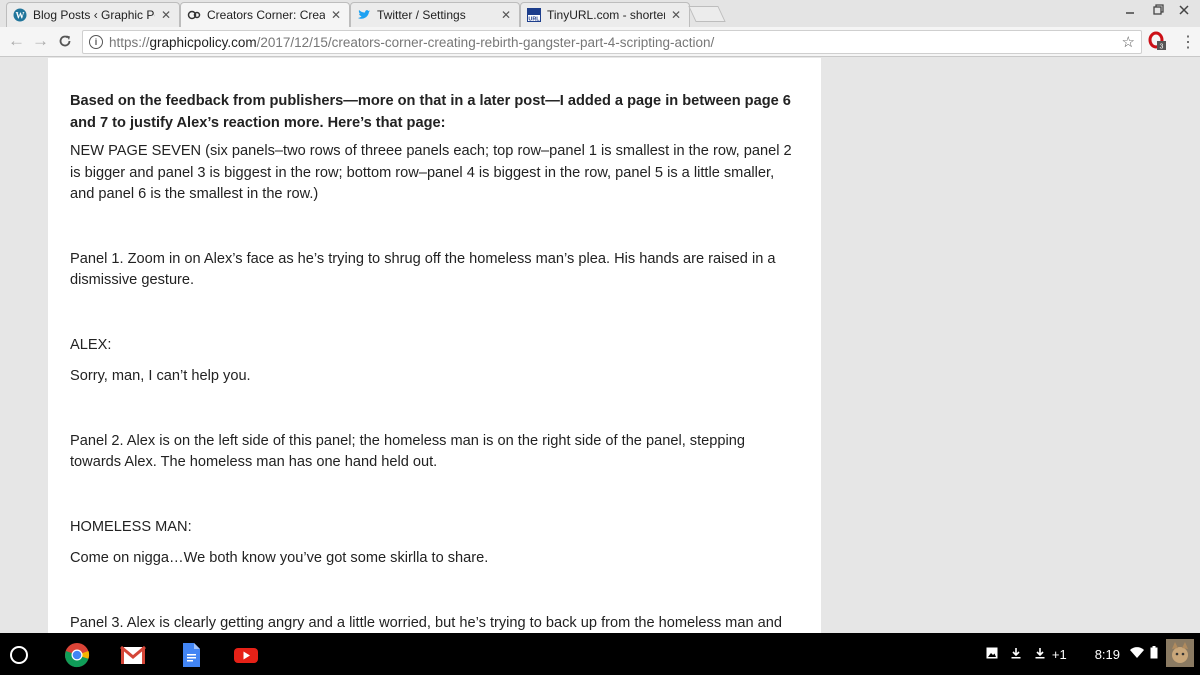 The height and width of the screenshot is (675, 1200). Describe the element at coordinates (96, 42) in the screenshot. I see `info-icon: i` at that location.